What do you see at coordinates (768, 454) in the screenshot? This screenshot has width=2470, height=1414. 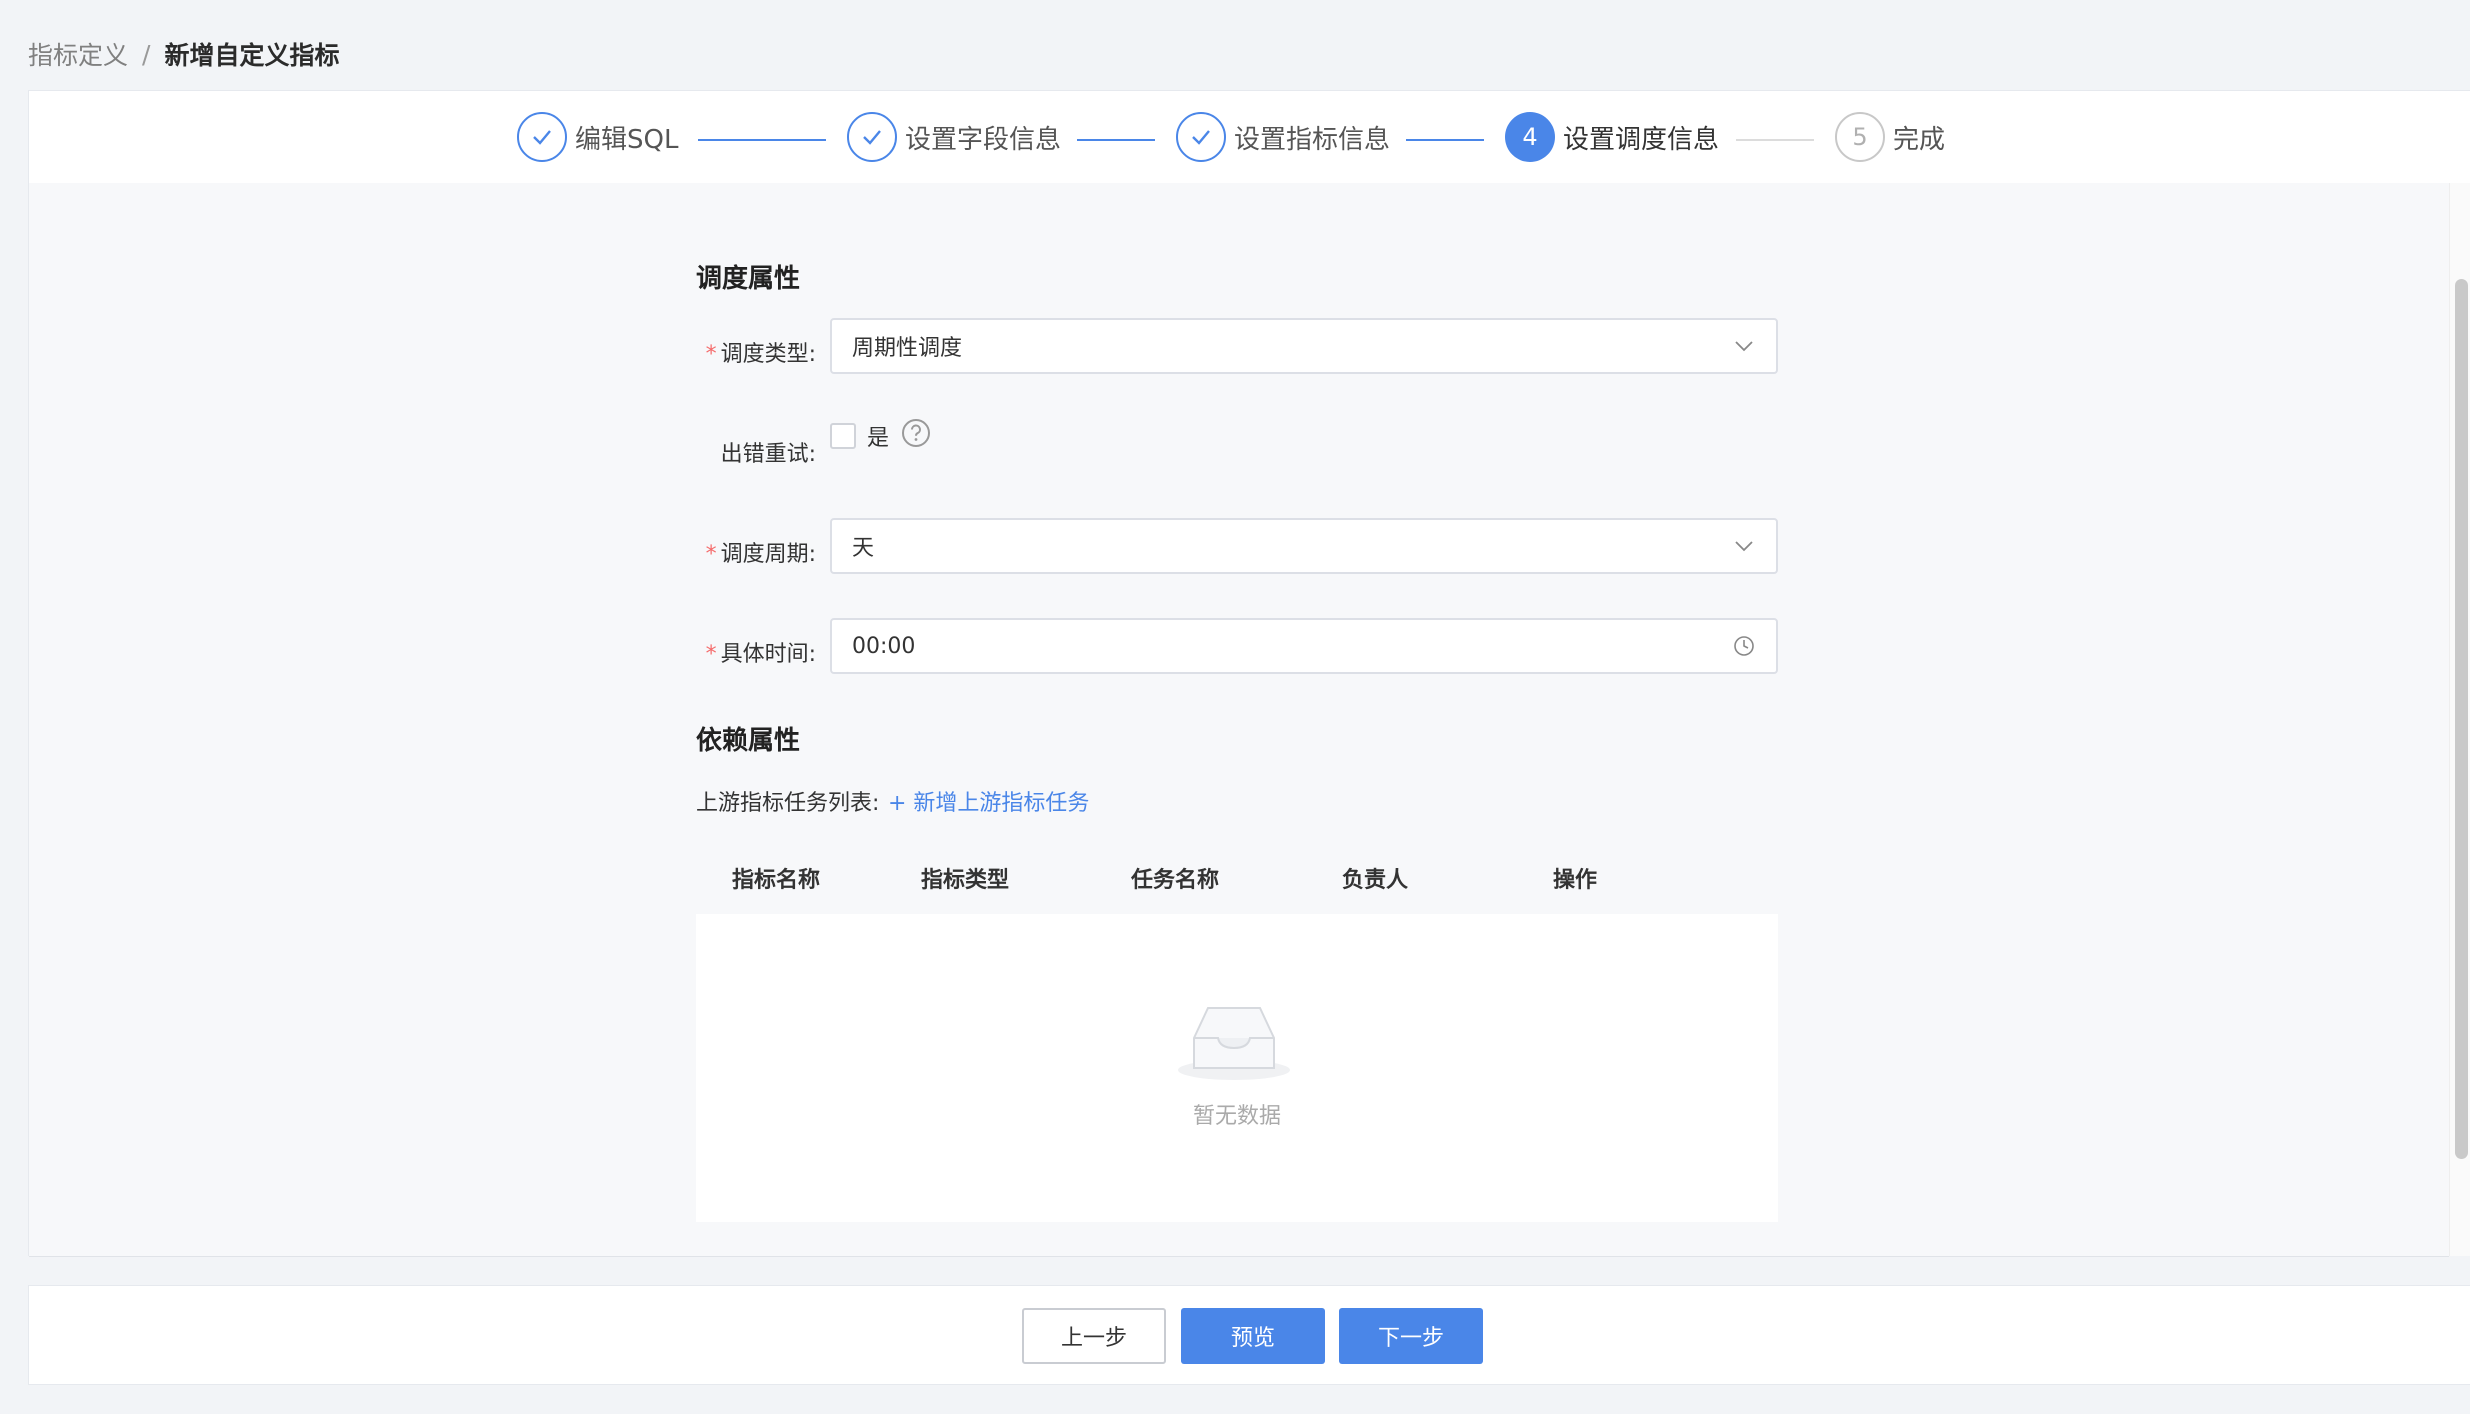 I see `retry-label: 出错重试:` at bounding box center [768, 454].